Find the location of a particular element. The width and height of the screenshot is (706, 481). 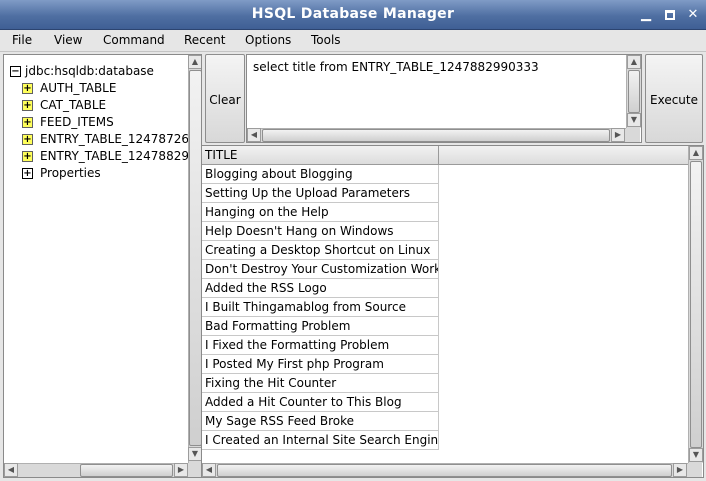

column-header-title: TITLE is located at coordinates (320, 155).